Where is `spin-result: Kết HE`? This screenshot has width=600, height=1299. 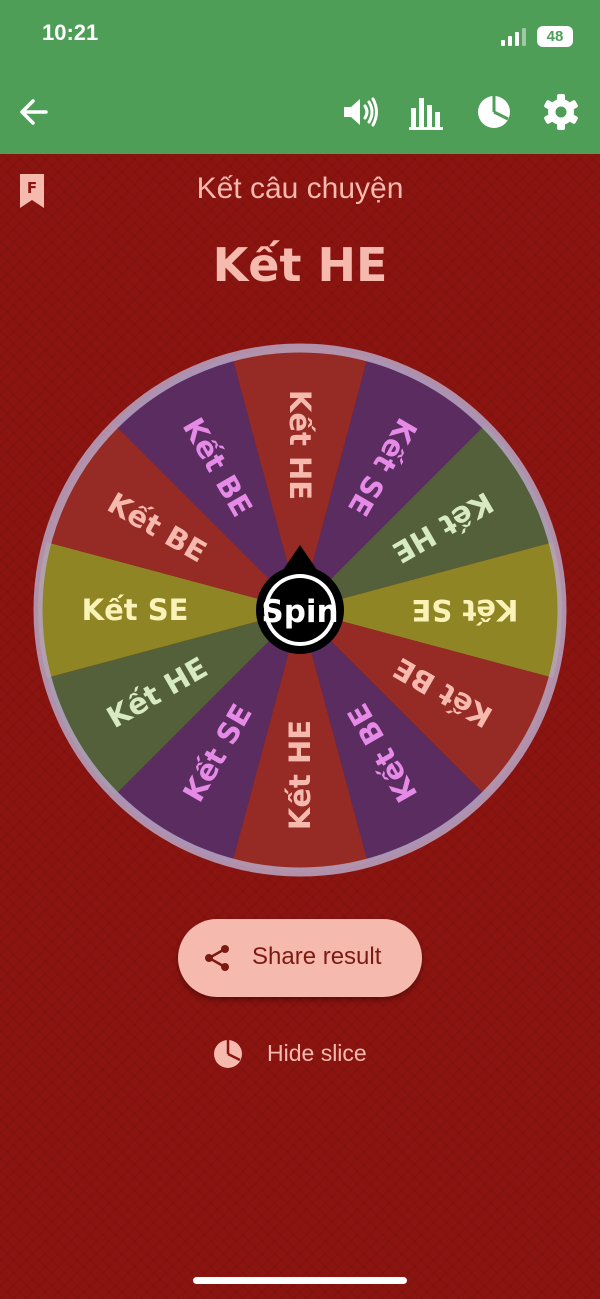 spin-result: Kết HE is located at coordinates (300, 265).